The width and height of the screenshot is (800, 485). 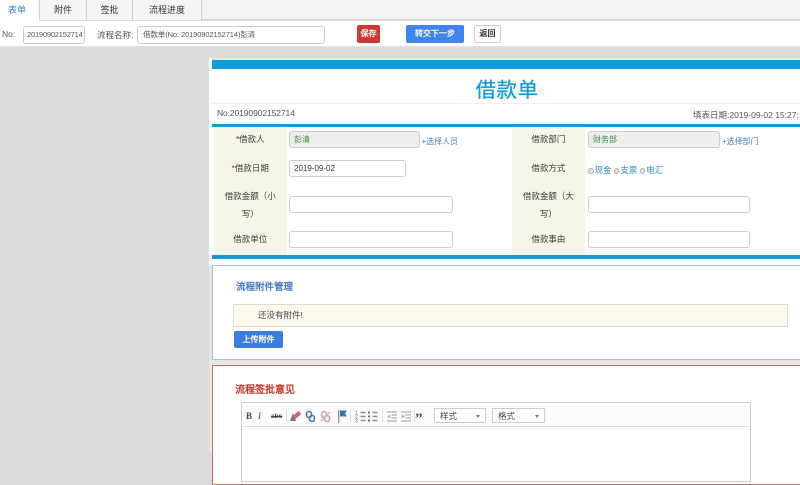 What do you see at coordinates (356, 421) in the screenshot?
I see `svg-text: 3` at bounding box center [356, 421].